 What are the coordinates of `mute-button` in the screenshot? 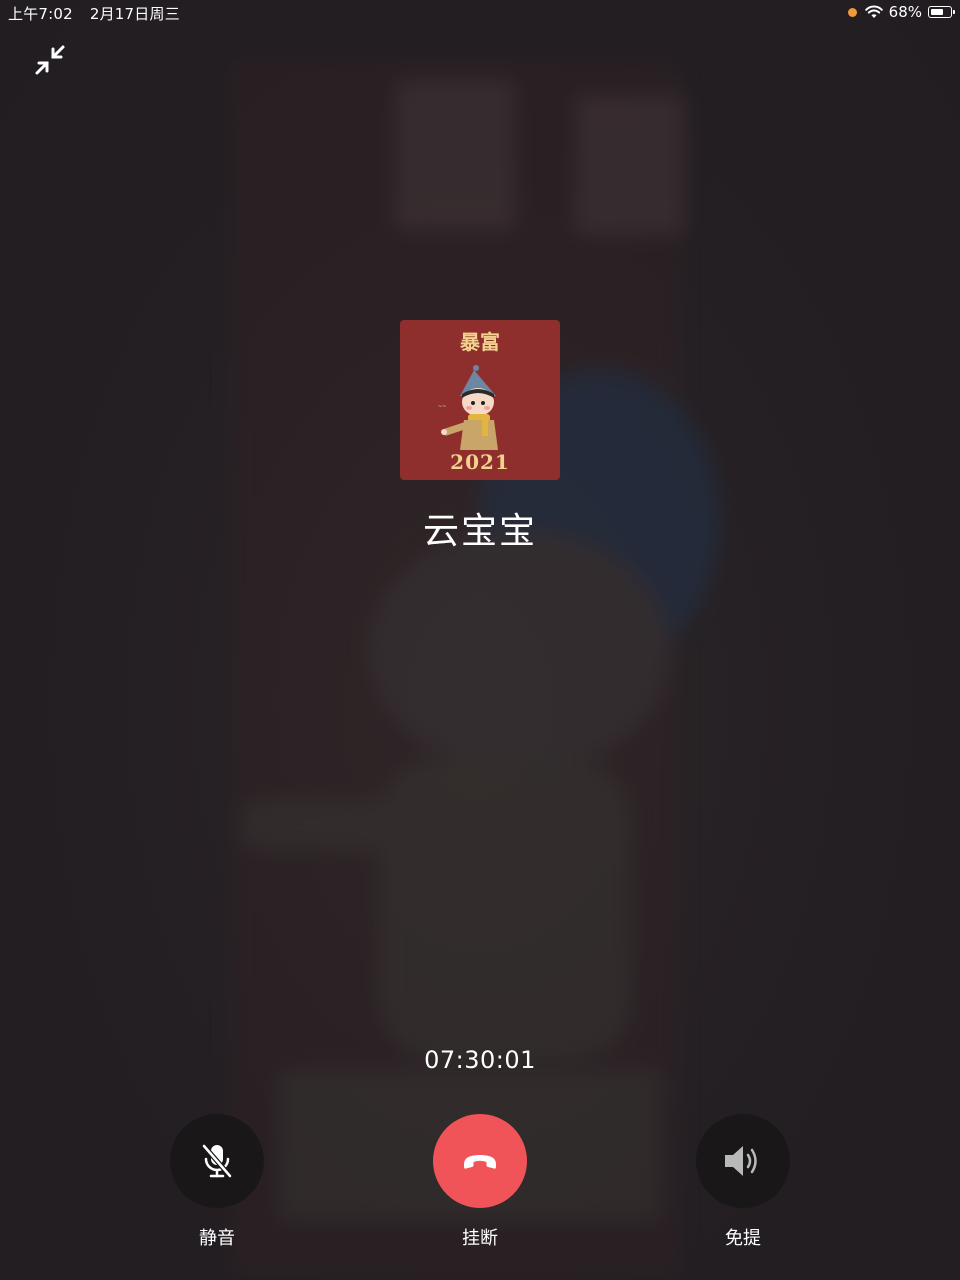 It's located at (217, 1161).